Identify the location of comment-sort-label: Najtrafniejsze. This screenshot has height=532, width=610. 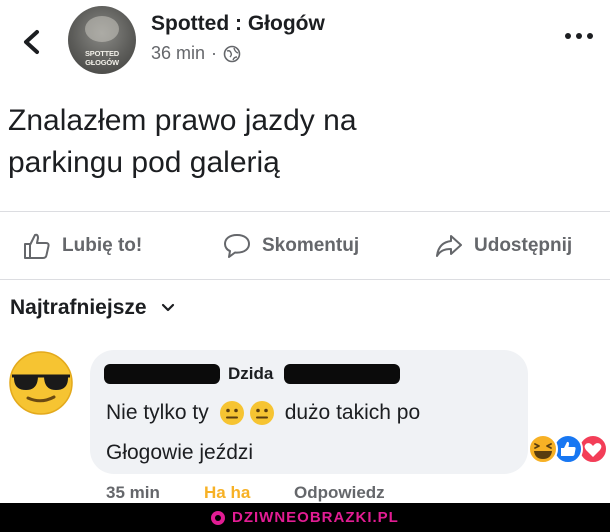
(78, 307).